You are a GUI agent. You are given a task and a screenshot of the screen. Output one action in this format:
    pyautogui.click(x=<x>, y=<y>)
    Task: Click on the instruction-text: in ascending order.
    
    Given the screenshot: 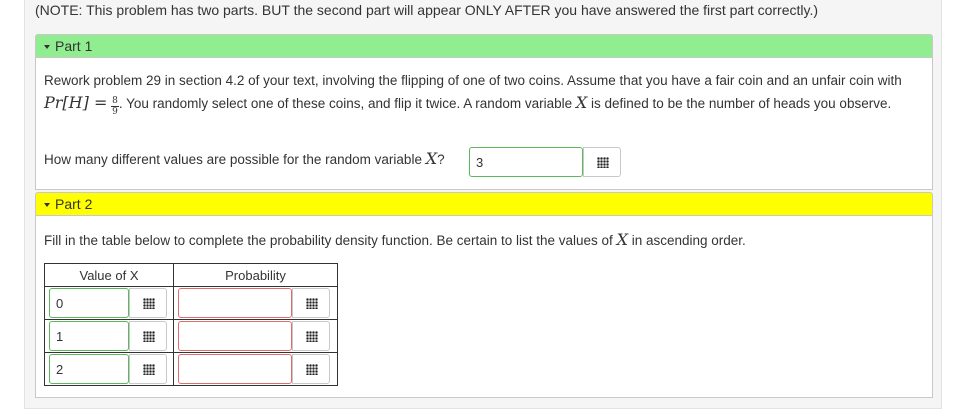 What is the action you would take?
    pyautogui.click(x=686, y=240)
    